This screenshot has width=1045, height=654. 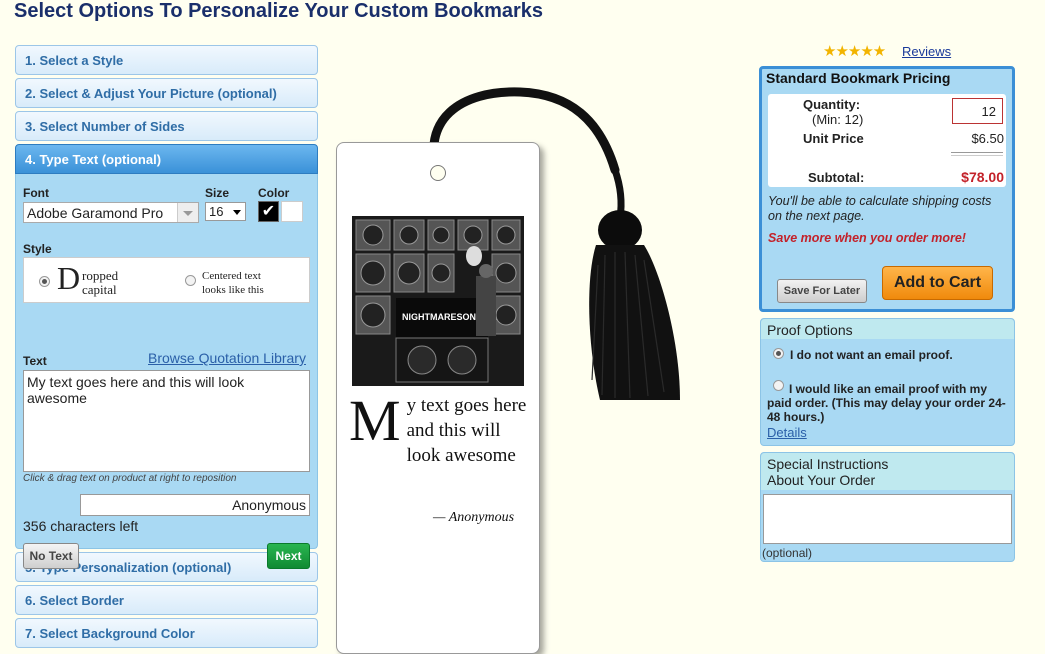 What do you see at coordinates (836, 177) in the screenshot?
I see `subtotal-label: Subtotal:` at bounding box center [836, 177].